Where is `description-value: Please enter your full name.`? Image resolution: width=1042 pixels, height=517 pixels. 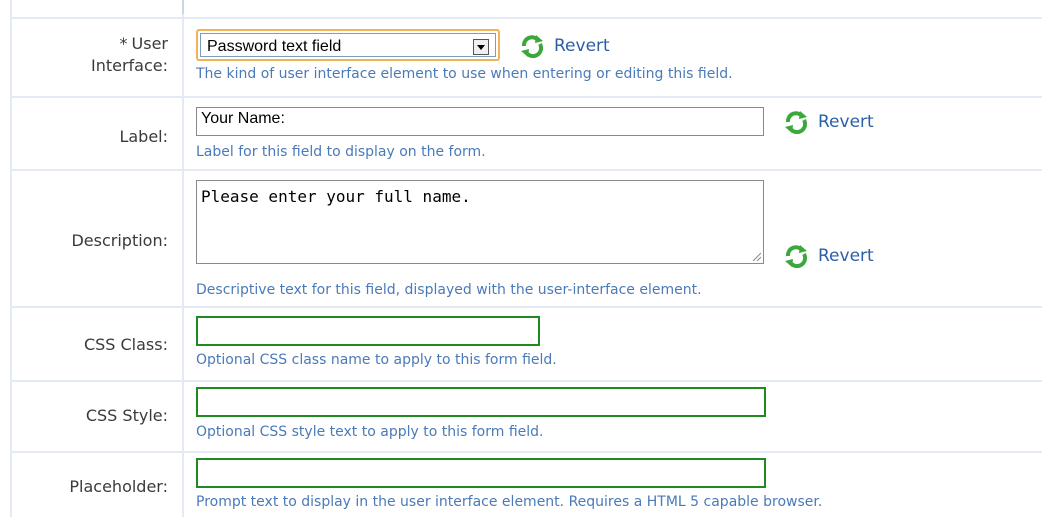
description-value: Please enter your full name. is located at coordinates (336, 196).